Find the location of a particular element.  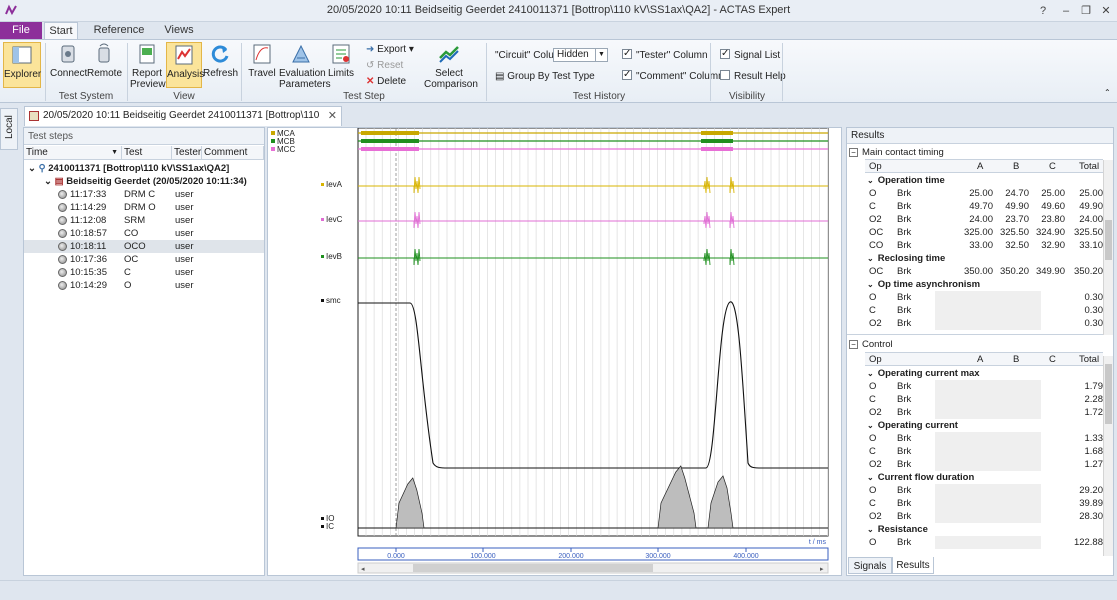

analysis-button: Analysis is located at coordinates (185, 65).